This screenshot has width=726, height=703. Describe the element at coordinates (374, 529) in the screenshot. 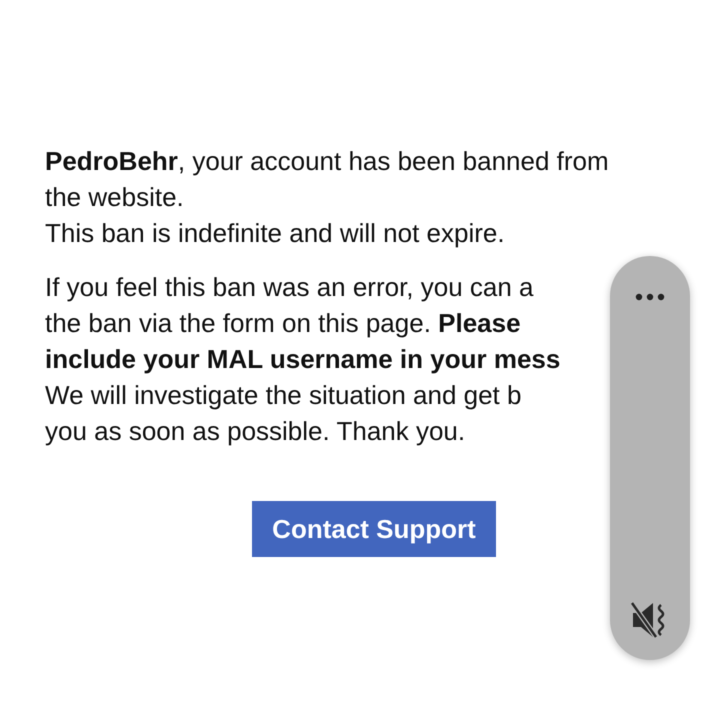

I see `contact-support-button: Contact Support` at that location.